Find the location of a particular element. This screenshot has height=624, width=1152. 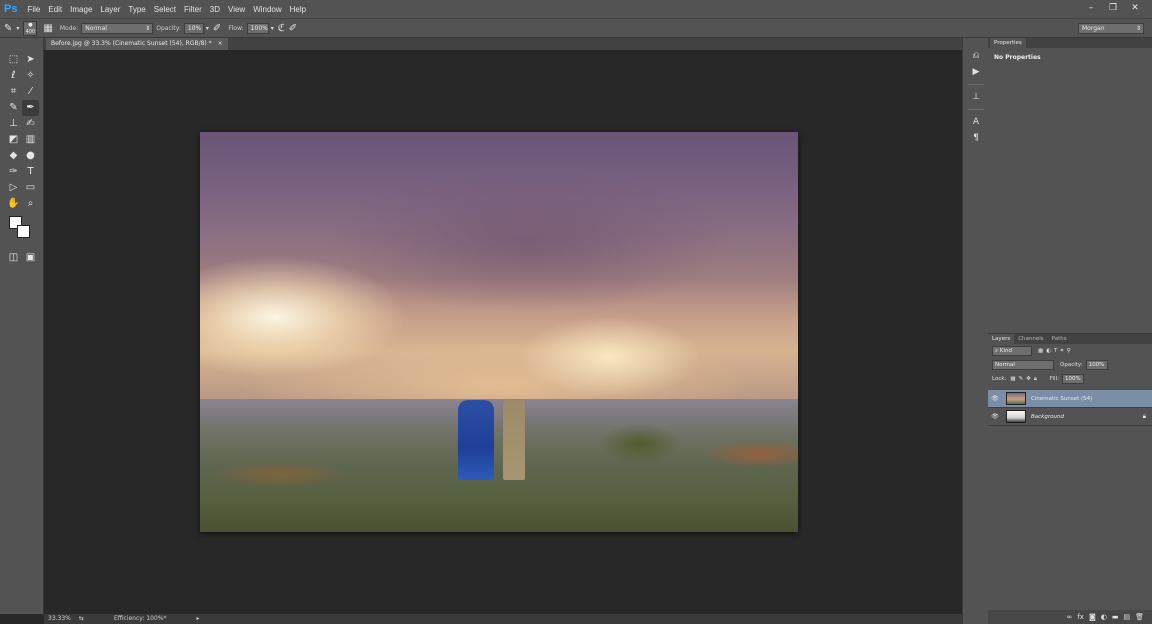

menu-file: File is located at coordinates (33, 9).